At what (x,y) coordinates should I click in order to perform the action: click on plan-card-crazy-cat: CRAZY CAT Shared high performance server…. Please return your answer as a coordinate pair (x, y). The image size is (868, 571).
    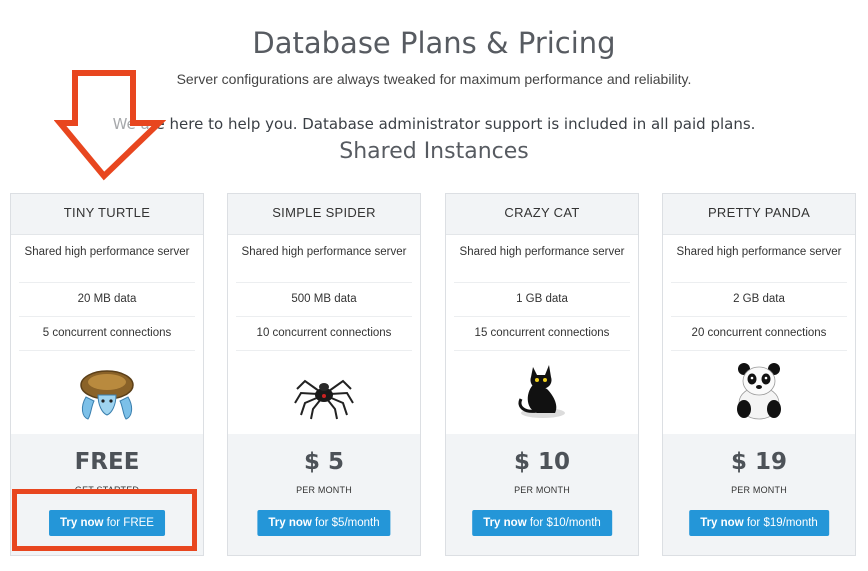
    Looking at the image, I should click on (542, 374).